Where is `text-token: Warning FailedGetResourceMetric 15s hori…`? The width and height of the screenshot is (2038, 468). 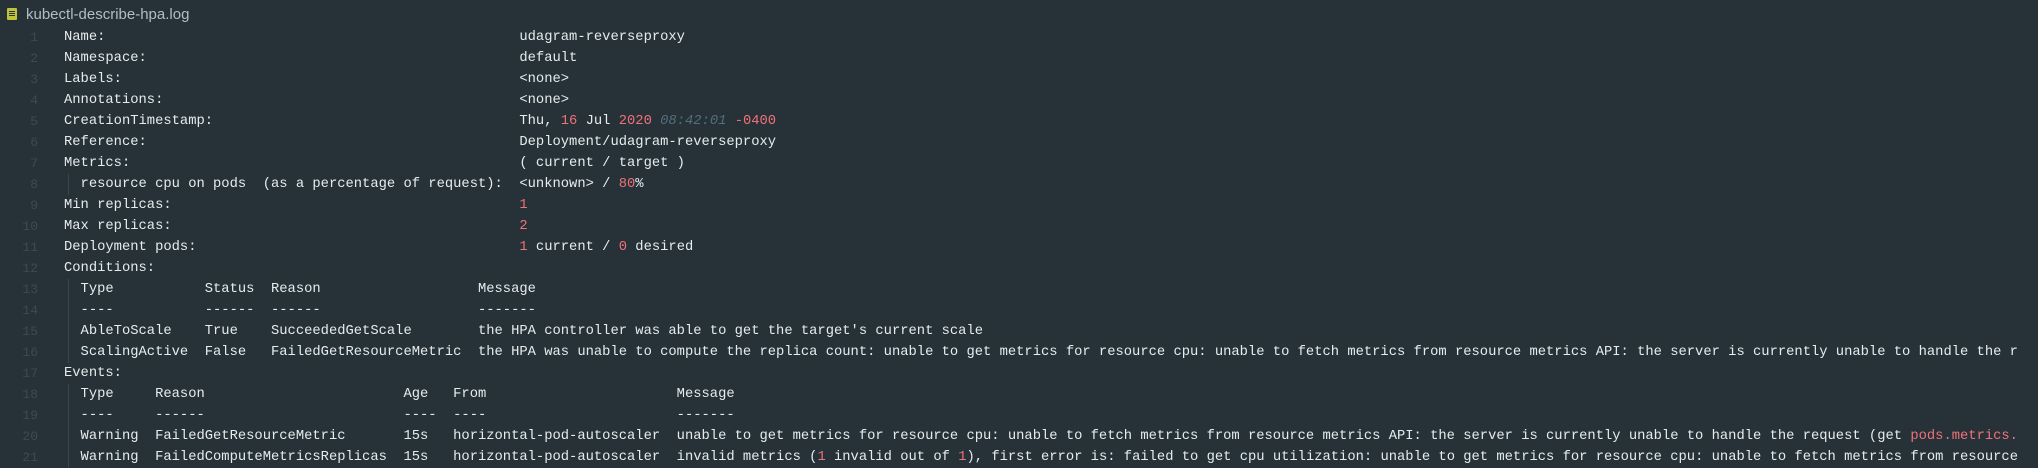
text-token: Warning FailedGetResourceMetric 15s hori… is located at coordinates (987, 436).